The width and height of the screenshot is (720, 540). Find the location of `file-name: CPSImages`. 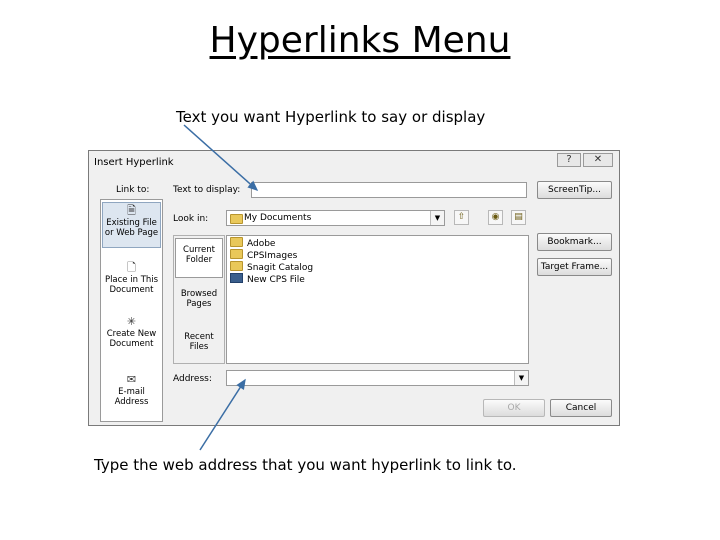

file-name: CPSImages is located at coordinates (272, 256).